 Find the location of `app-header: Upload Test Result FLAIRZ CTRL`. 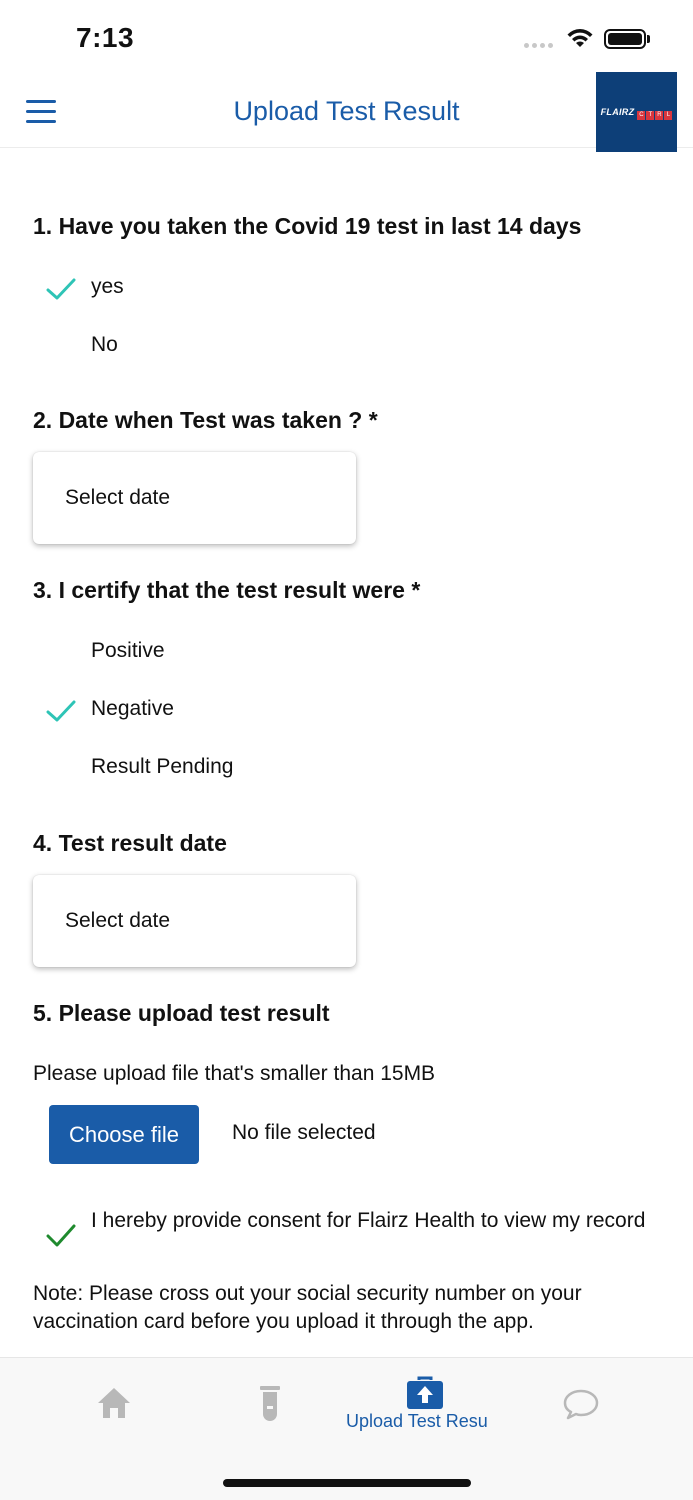

app-header: Upload Test Result FLAIRZ CTRL is located at coordinates (346, 112).